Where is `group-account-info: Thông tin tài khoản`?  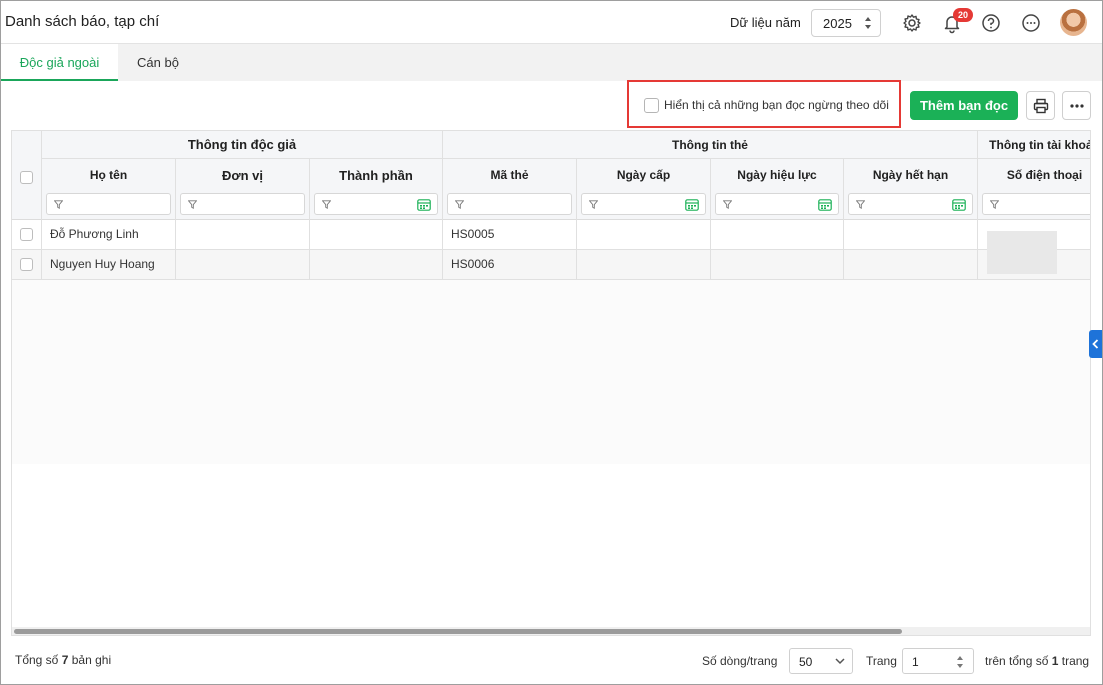 group-account-info: Thông tin tài khoản is located at coordinates (1034, 145).